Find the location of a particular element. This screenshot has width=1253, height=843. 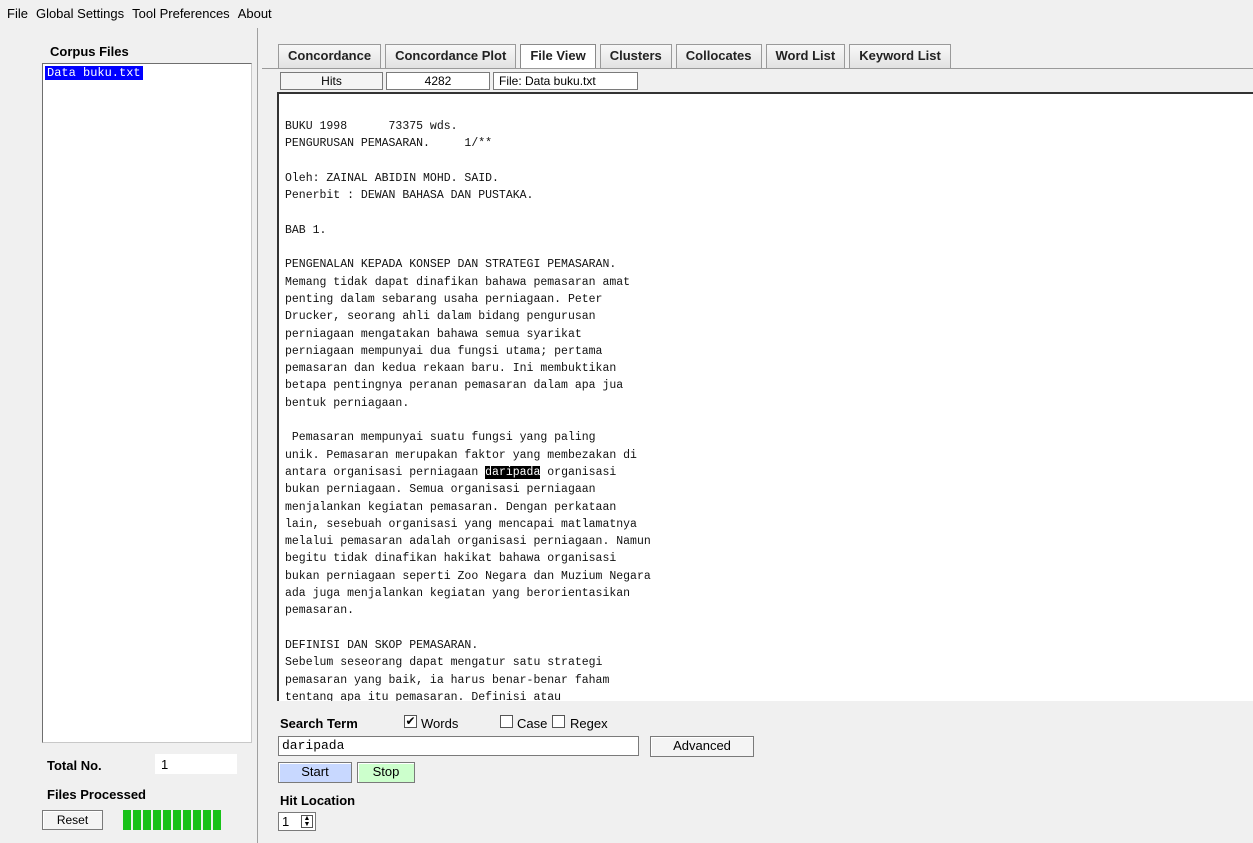

search-hit-highlight: daripada is located at coordinates (513, 472).